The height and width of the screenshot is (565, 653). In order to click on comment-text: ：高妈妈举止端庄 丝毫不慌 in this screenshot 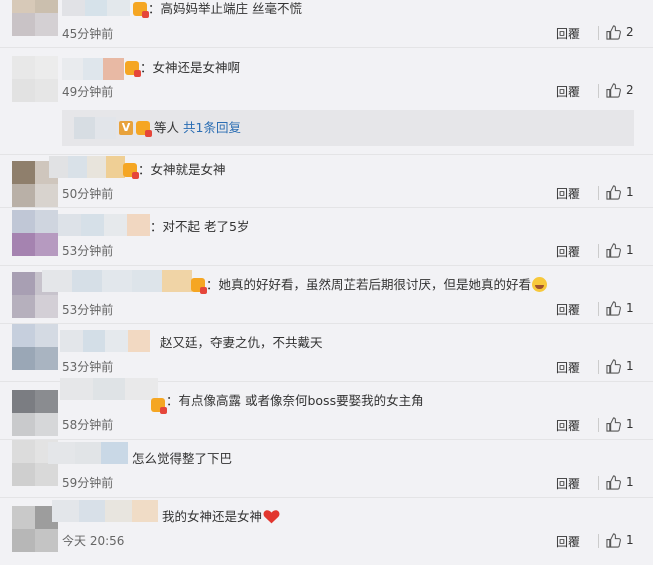, I will do `click(225, 8)`.